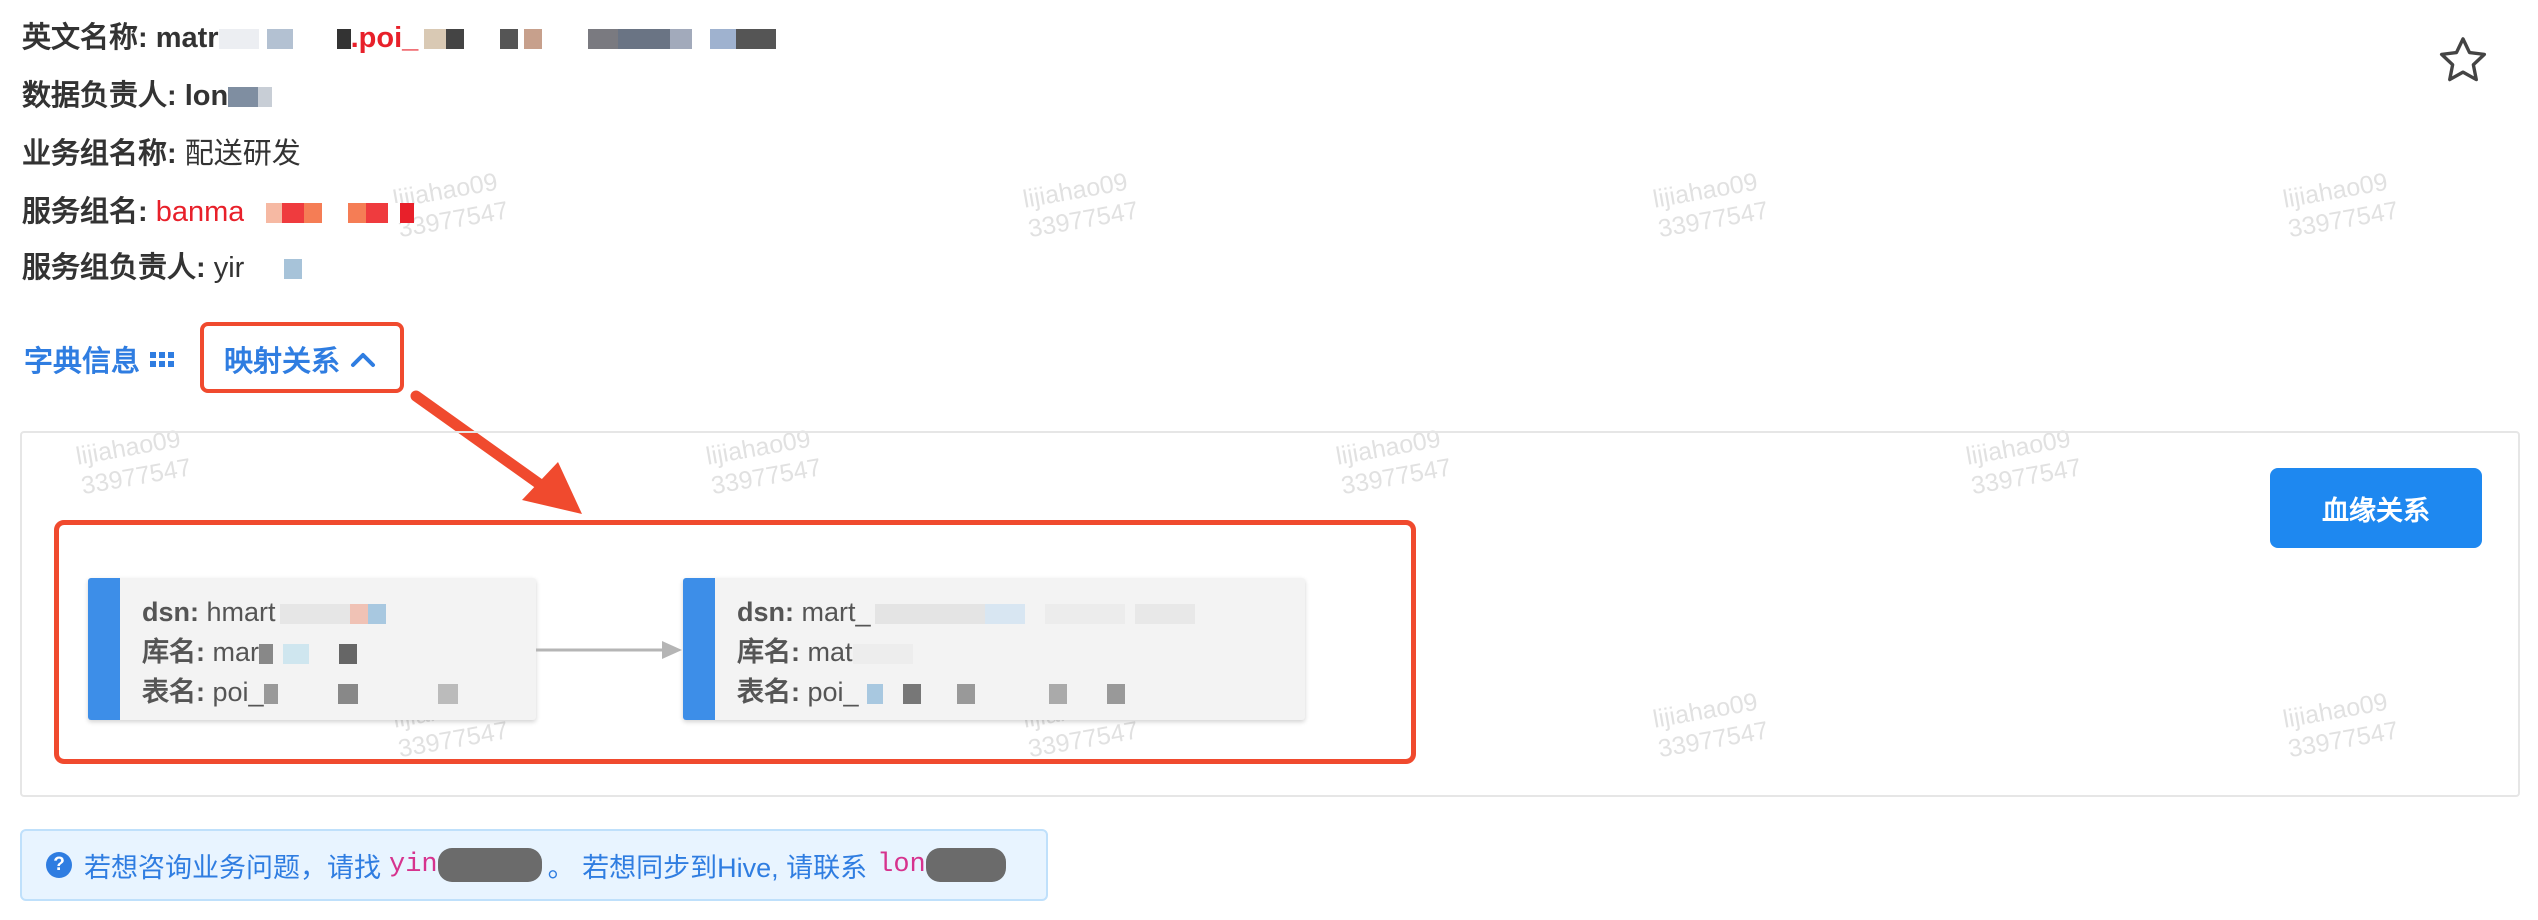 The image size is (2538, 920). I want to click on target-table-node: dsn: mart_ 库名: mat 表名: poi_, so click(994, 649).